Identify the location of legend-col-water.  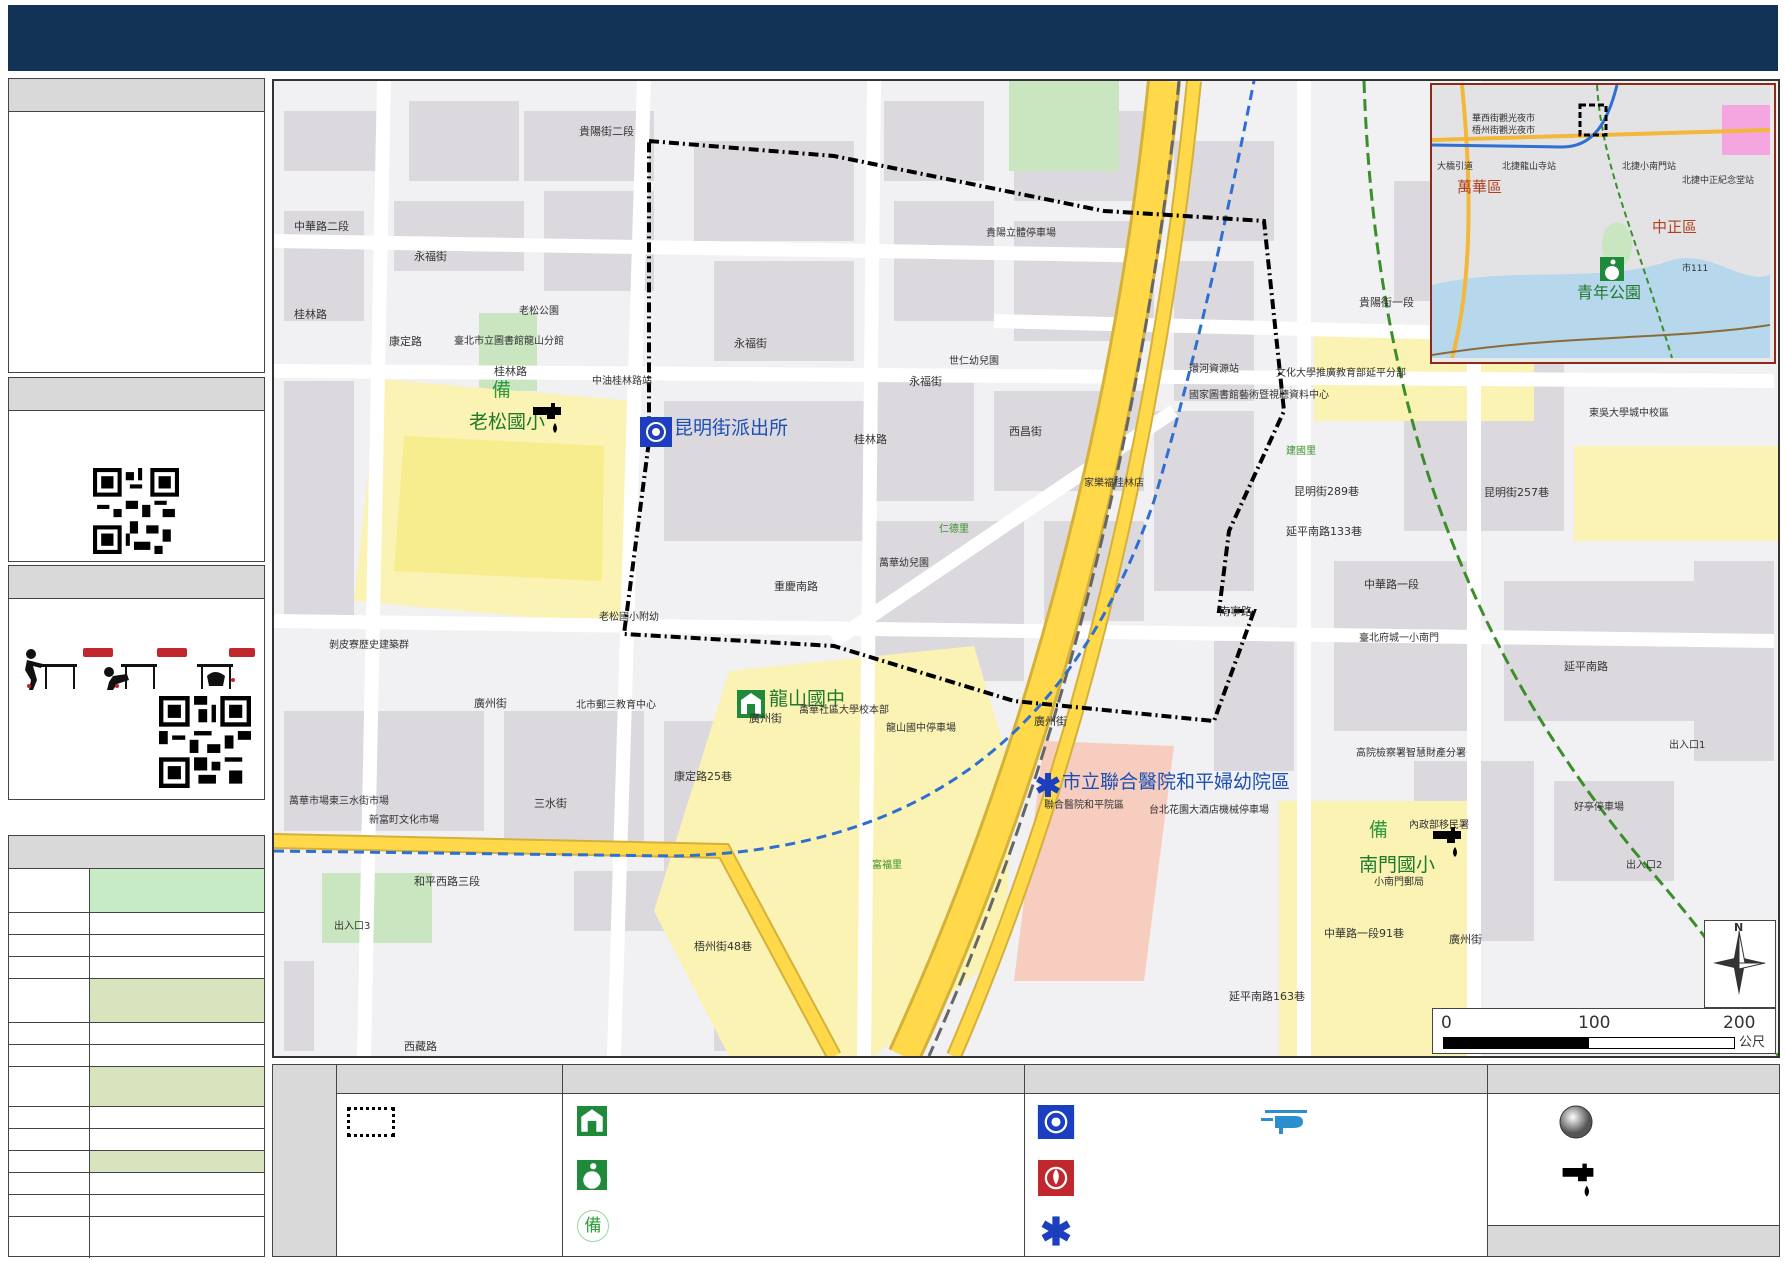
(1633, 1160).